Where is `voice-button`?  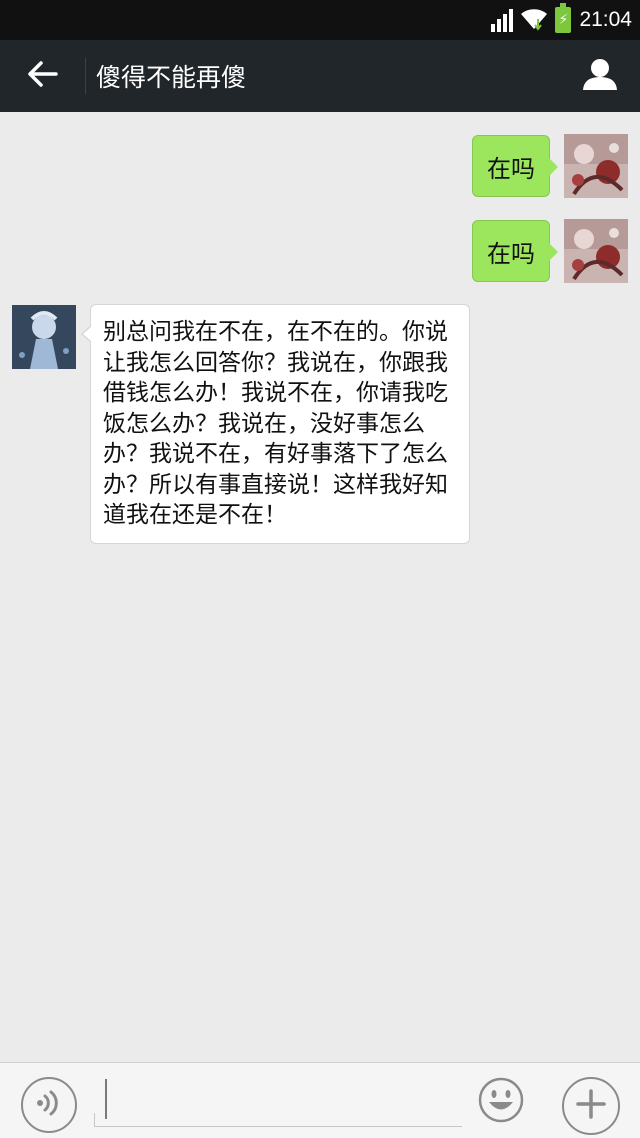 voice-button is located at coordinates (49, 1105).